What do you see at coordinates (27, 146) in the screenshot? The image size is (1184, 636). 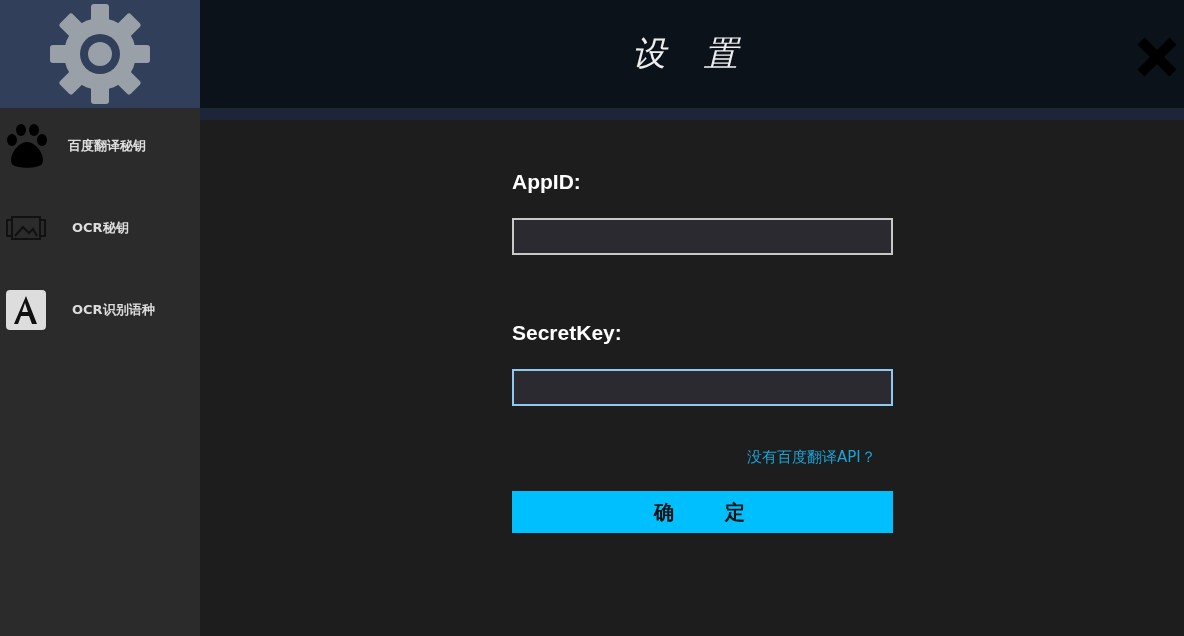 I see `paw-icon` at bounding box center [27, 146].